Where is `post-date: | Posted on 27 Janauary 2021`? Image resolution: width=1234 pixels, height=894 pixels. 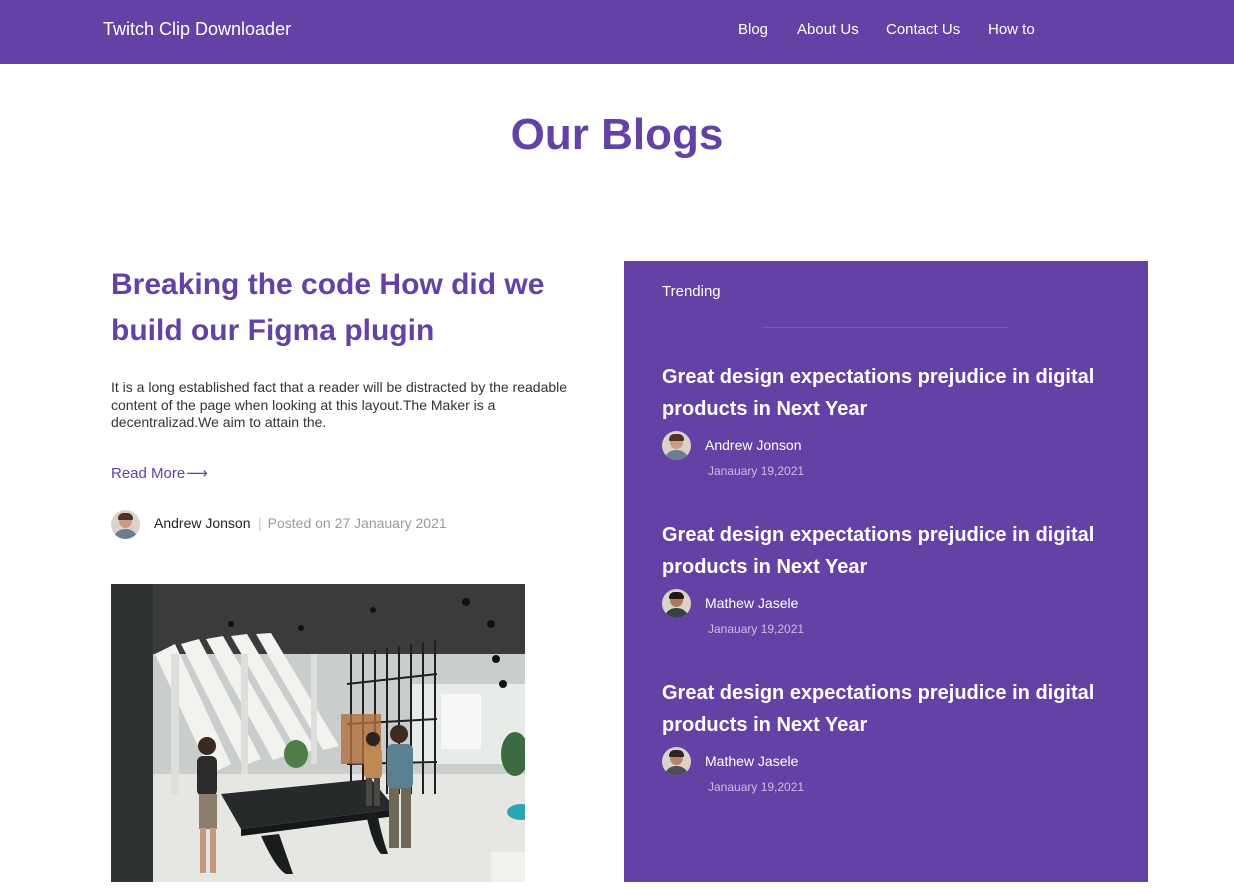
post-date: | Posted on 27 Janauary 2021 is located at coordinates (352, 523).